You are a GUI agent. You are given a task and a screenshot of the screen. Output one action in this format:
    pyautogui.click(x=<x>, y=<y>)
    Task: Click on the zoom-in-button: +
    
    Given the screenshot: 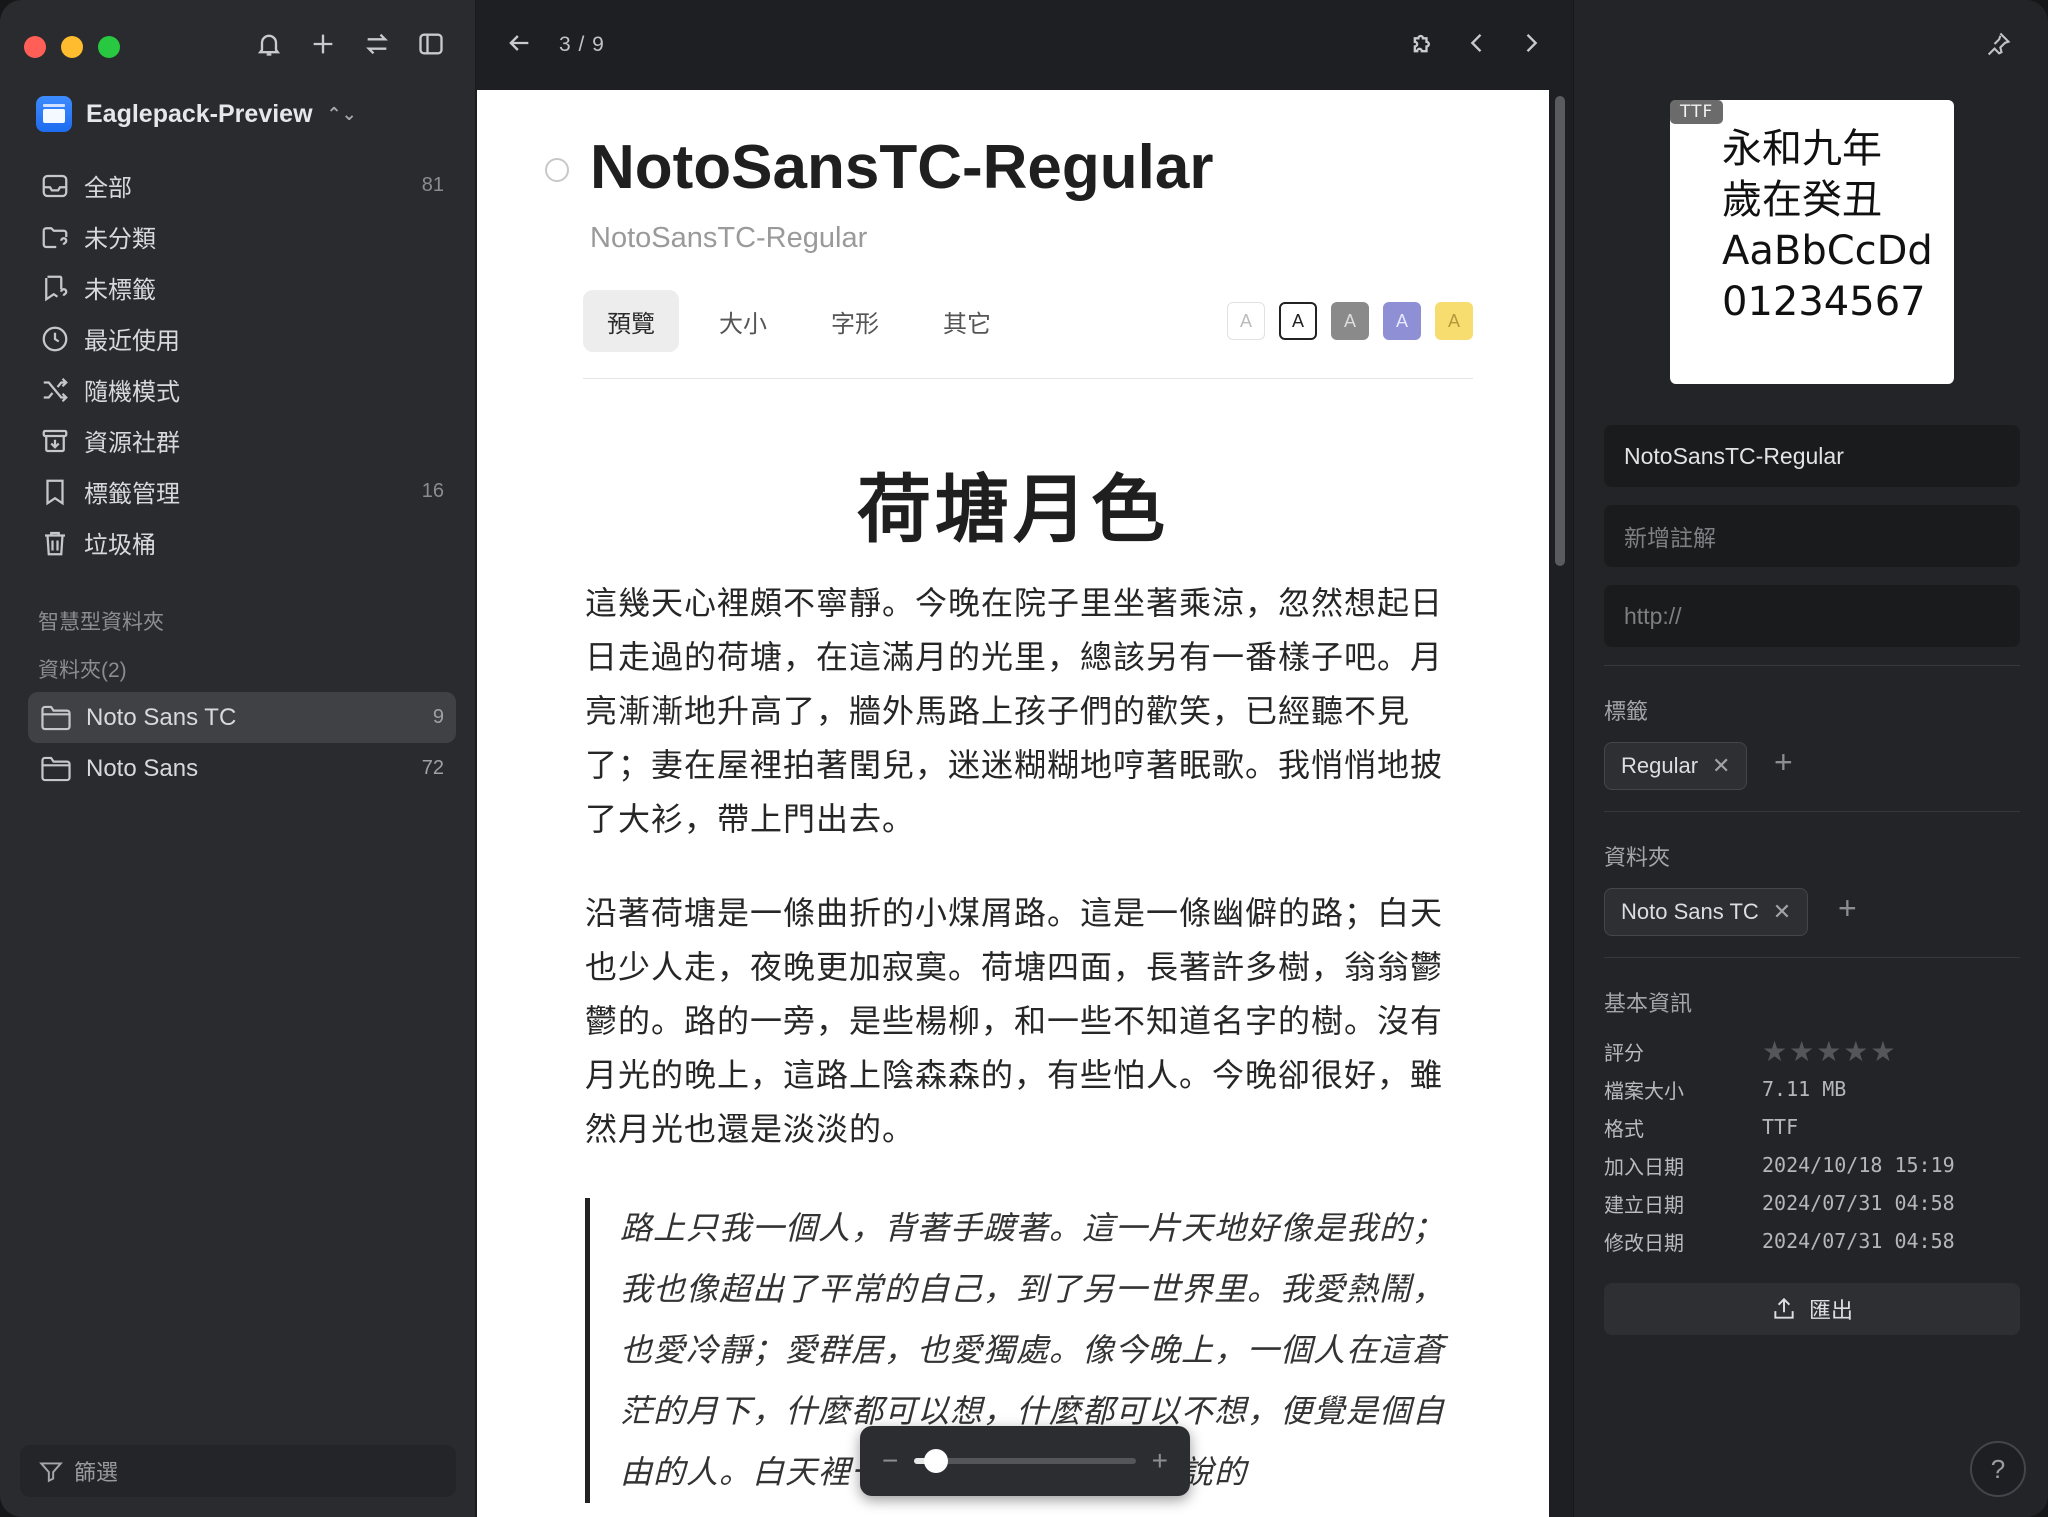 What is the action you would take?
    pyautogui.click(x=1160, y=1461)
    